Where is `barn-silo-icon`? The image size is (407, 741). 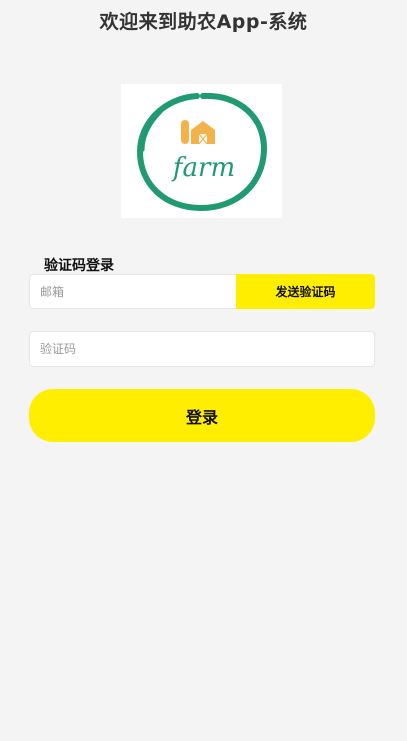 barn-silo-icon is located at coordinates (198, 132).